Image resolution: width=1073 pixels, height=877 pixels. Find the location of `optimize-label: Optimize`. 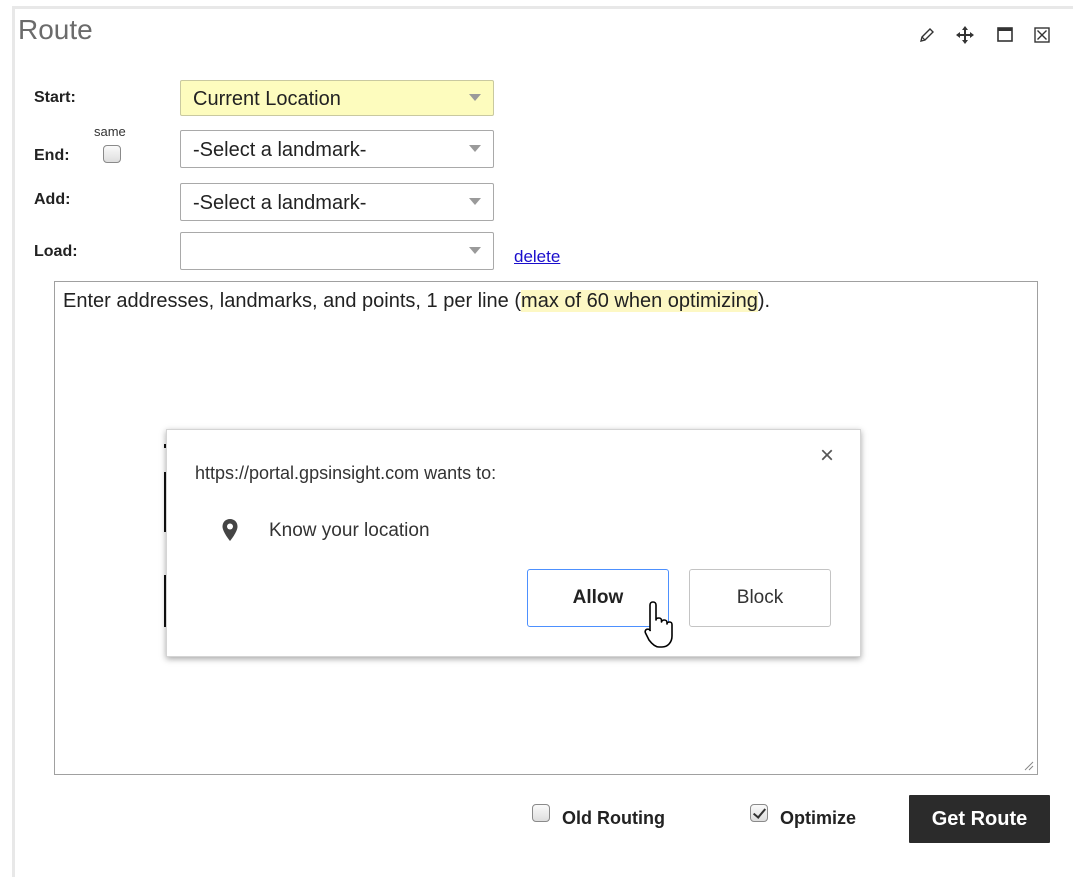

optimize-label: Optimize is located at coordinates (818, 818).